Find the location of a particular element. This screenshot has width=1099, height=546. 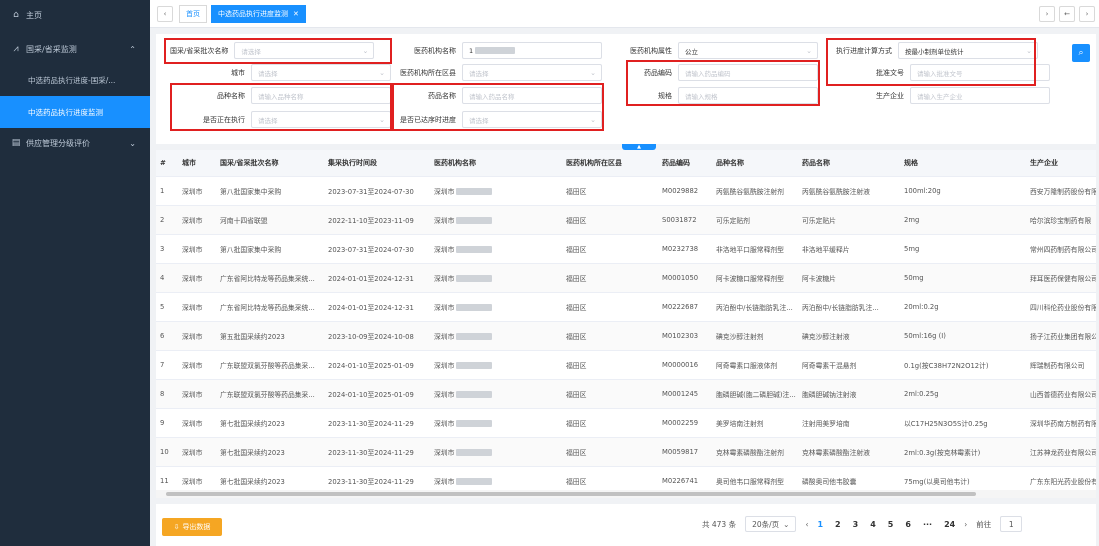

chevron-down-icon: ⌄ is located at coordinates (786, 524).